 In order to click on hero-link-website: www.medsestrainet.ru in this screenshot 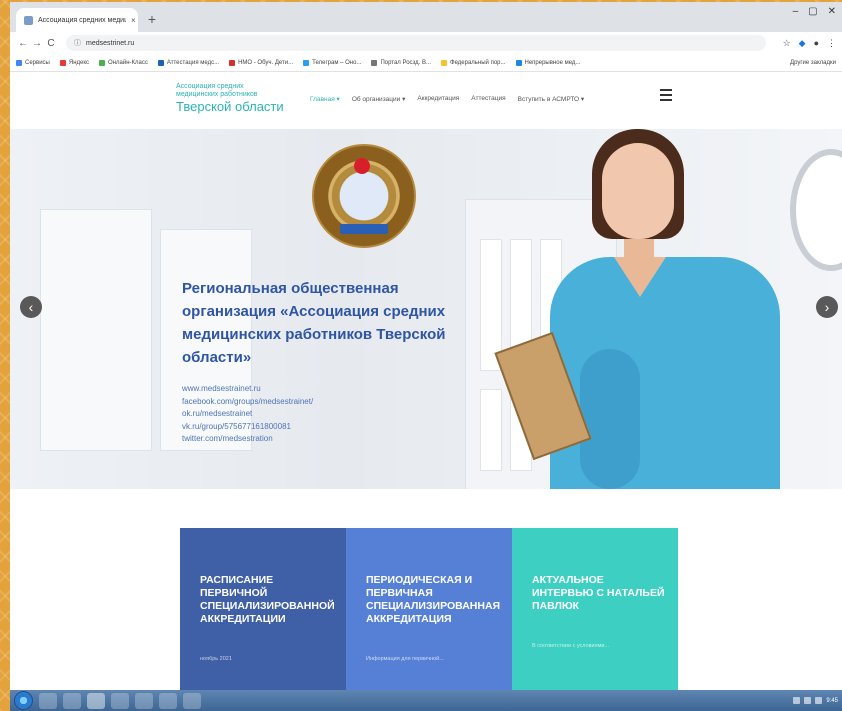, I will do `click(282, 389)`.